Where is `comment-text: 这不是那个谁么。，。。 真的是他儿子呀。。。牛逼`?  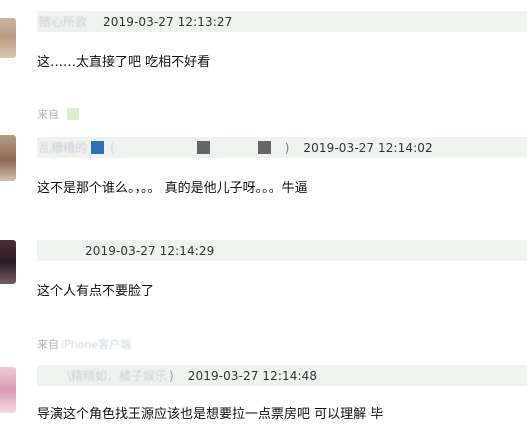
comment-text: 这不是那个谁么。，。。 真的是他儿子呀。。。牛逼 is located at coordinates (172, 188).